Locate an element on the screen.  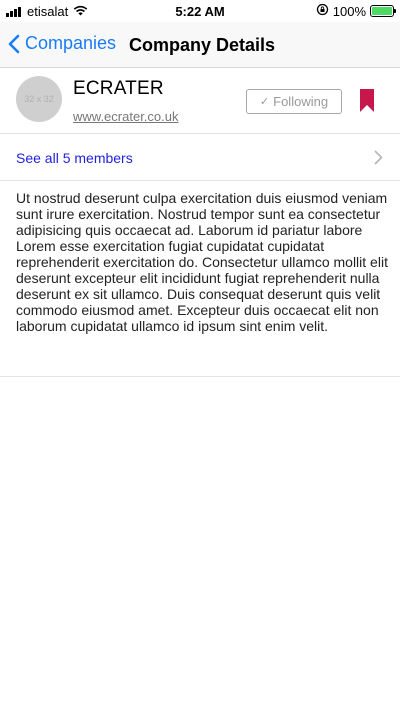
page-title: Company Details is located at coordinates (202, 45).